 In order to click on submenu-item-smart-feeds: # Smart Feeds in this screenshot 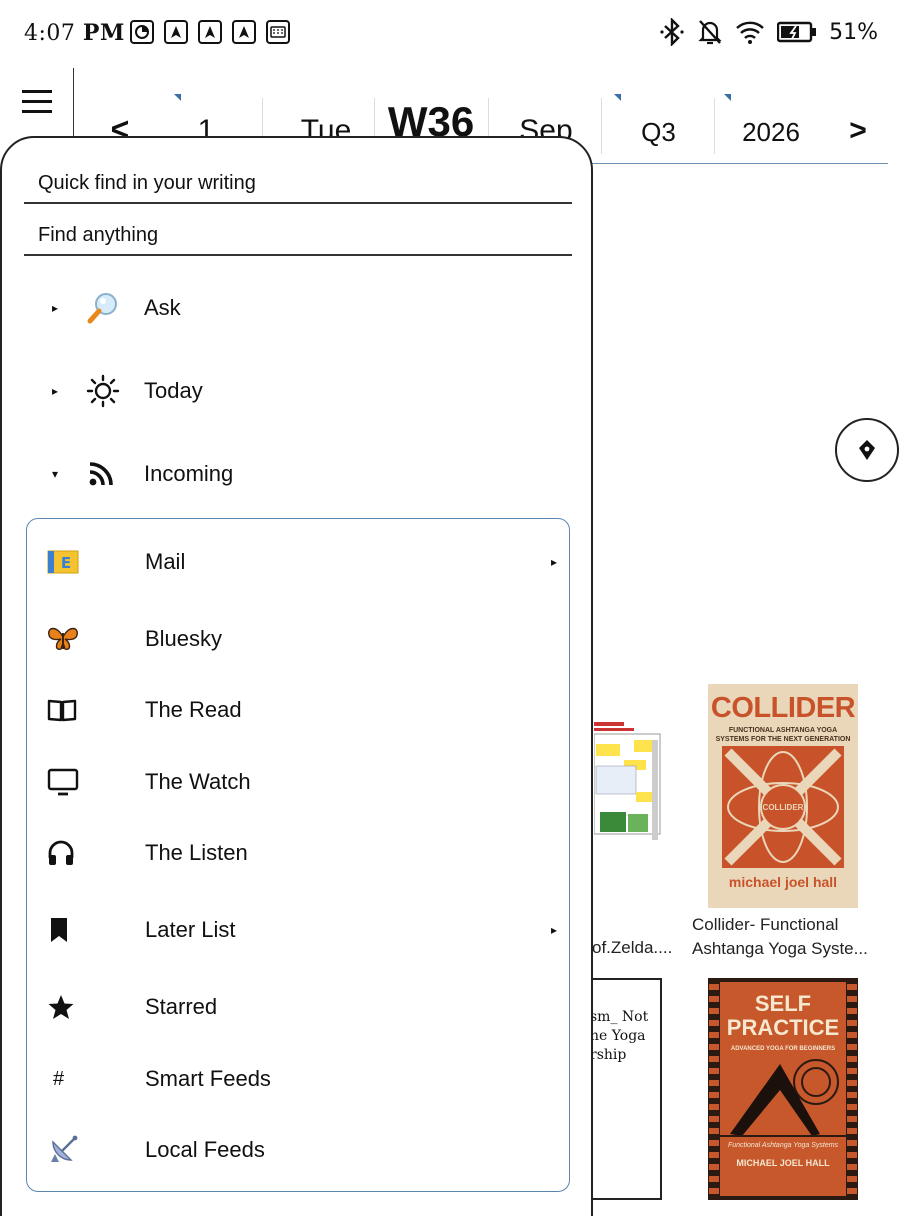, I will do `click(302, 1079)`.